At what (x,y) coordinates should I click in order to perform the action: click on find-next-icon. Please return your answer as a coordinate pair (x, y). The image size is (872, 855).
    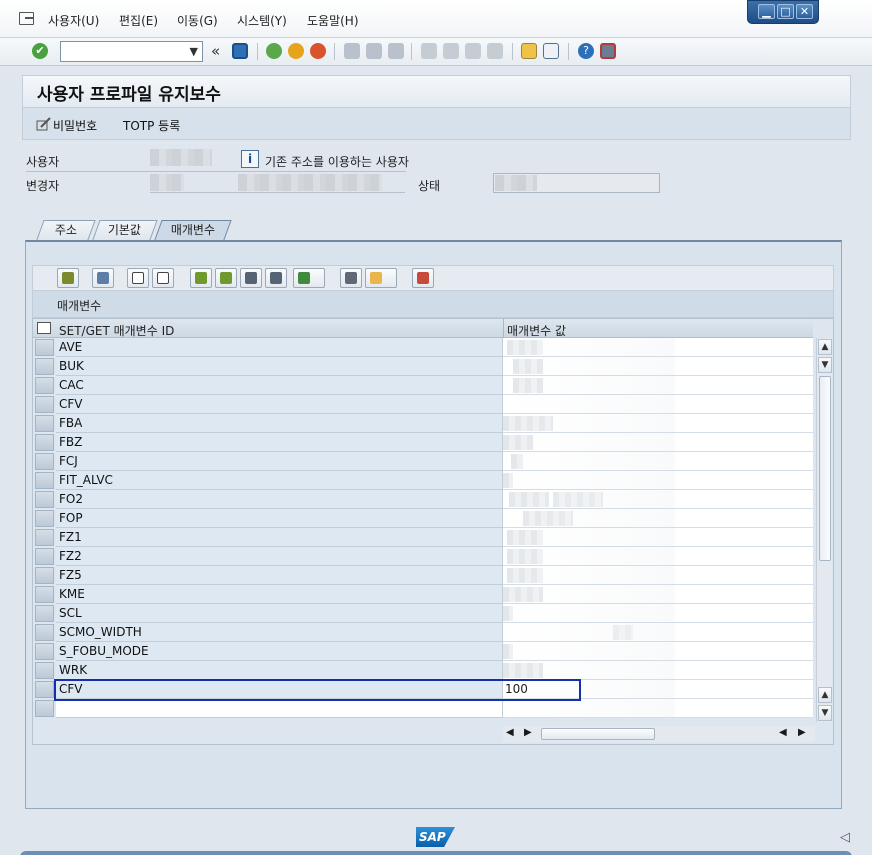
    Looking at the image, I should click on (276, 278).